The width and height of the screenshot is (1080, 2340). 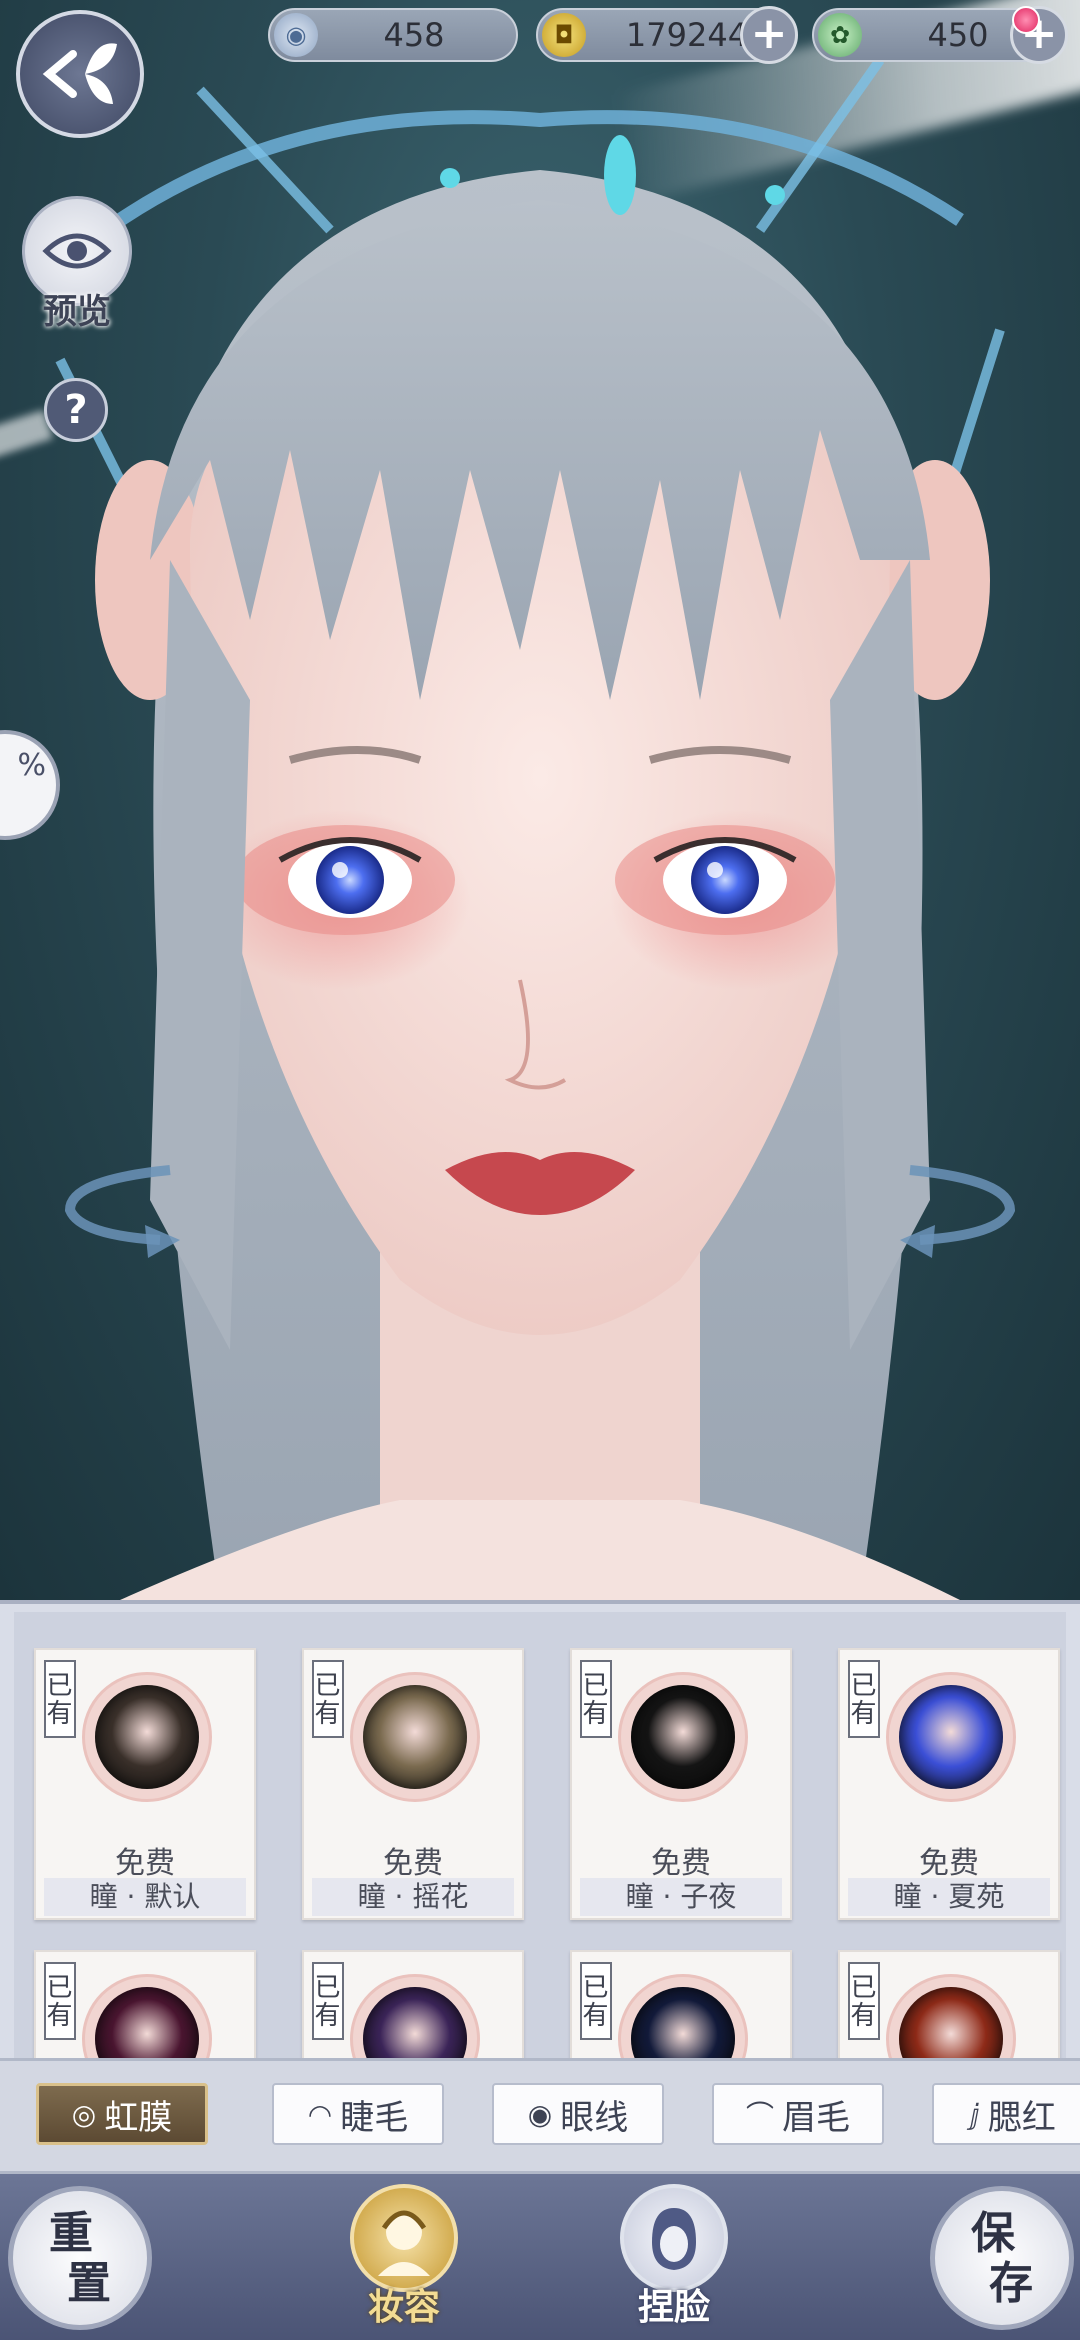 What do you see at coordinates (77, 312) in the screenshot?
I see `preview-label: 预览` at bounding box center [77, 312].